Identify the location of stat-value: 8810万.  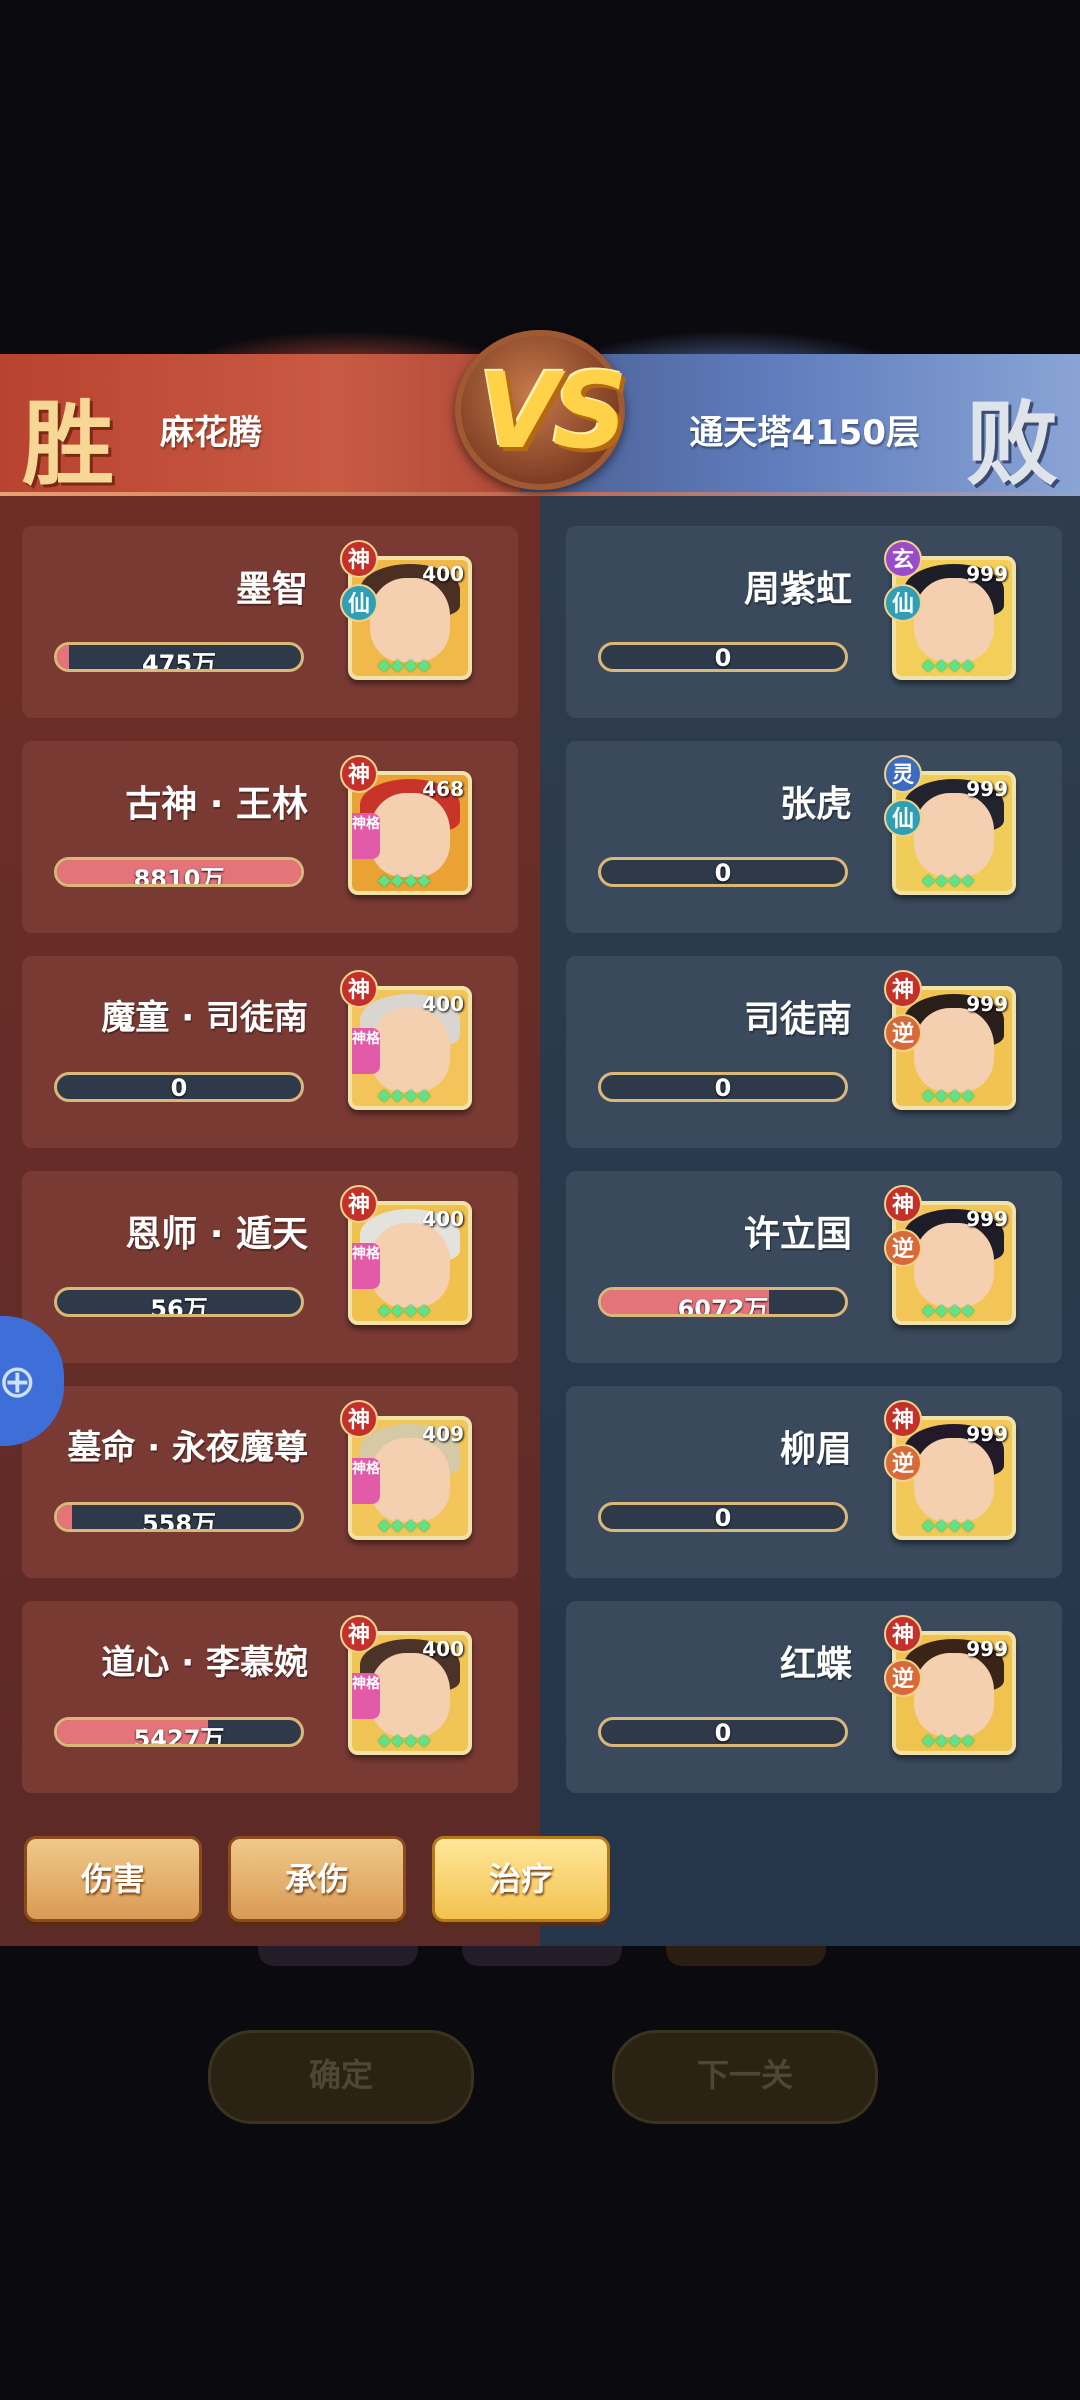
(179, 876).